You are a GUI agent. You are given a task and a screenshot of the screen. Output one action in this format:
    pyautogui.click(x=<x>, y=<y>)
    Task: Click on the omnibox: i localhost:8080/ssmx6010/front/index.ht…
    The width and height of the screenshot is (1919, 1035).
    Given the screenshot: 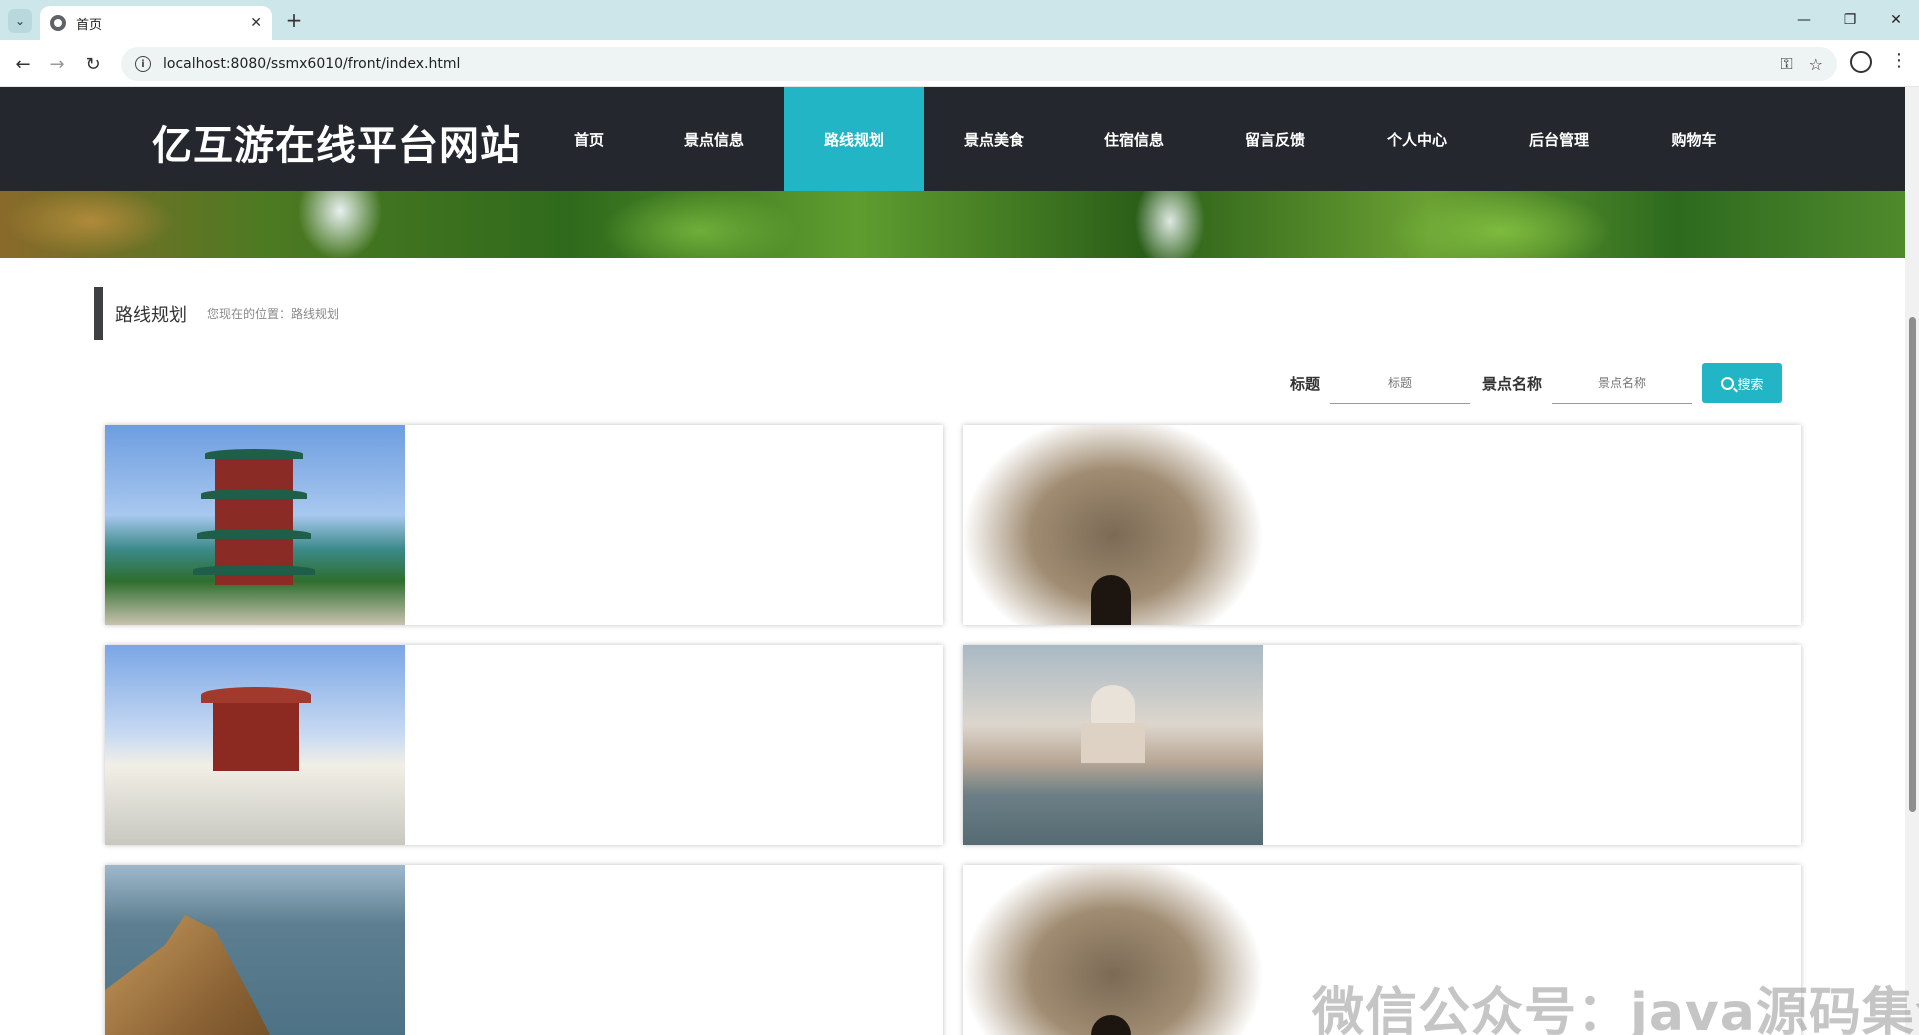 What is the action you would take?
    pyautogui.click(x=979, y=64)
    